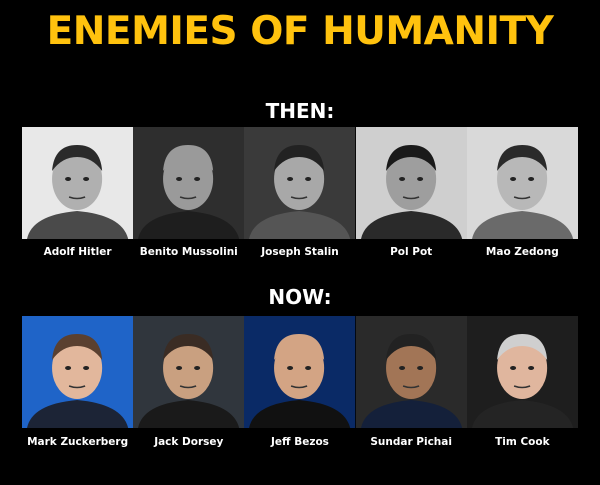 This screenshot has height=485, width=600. What do you see at coordinates (300, 111) in the screenshot?
I see `then-heading: THEN:` at bounding box center [300, 111].